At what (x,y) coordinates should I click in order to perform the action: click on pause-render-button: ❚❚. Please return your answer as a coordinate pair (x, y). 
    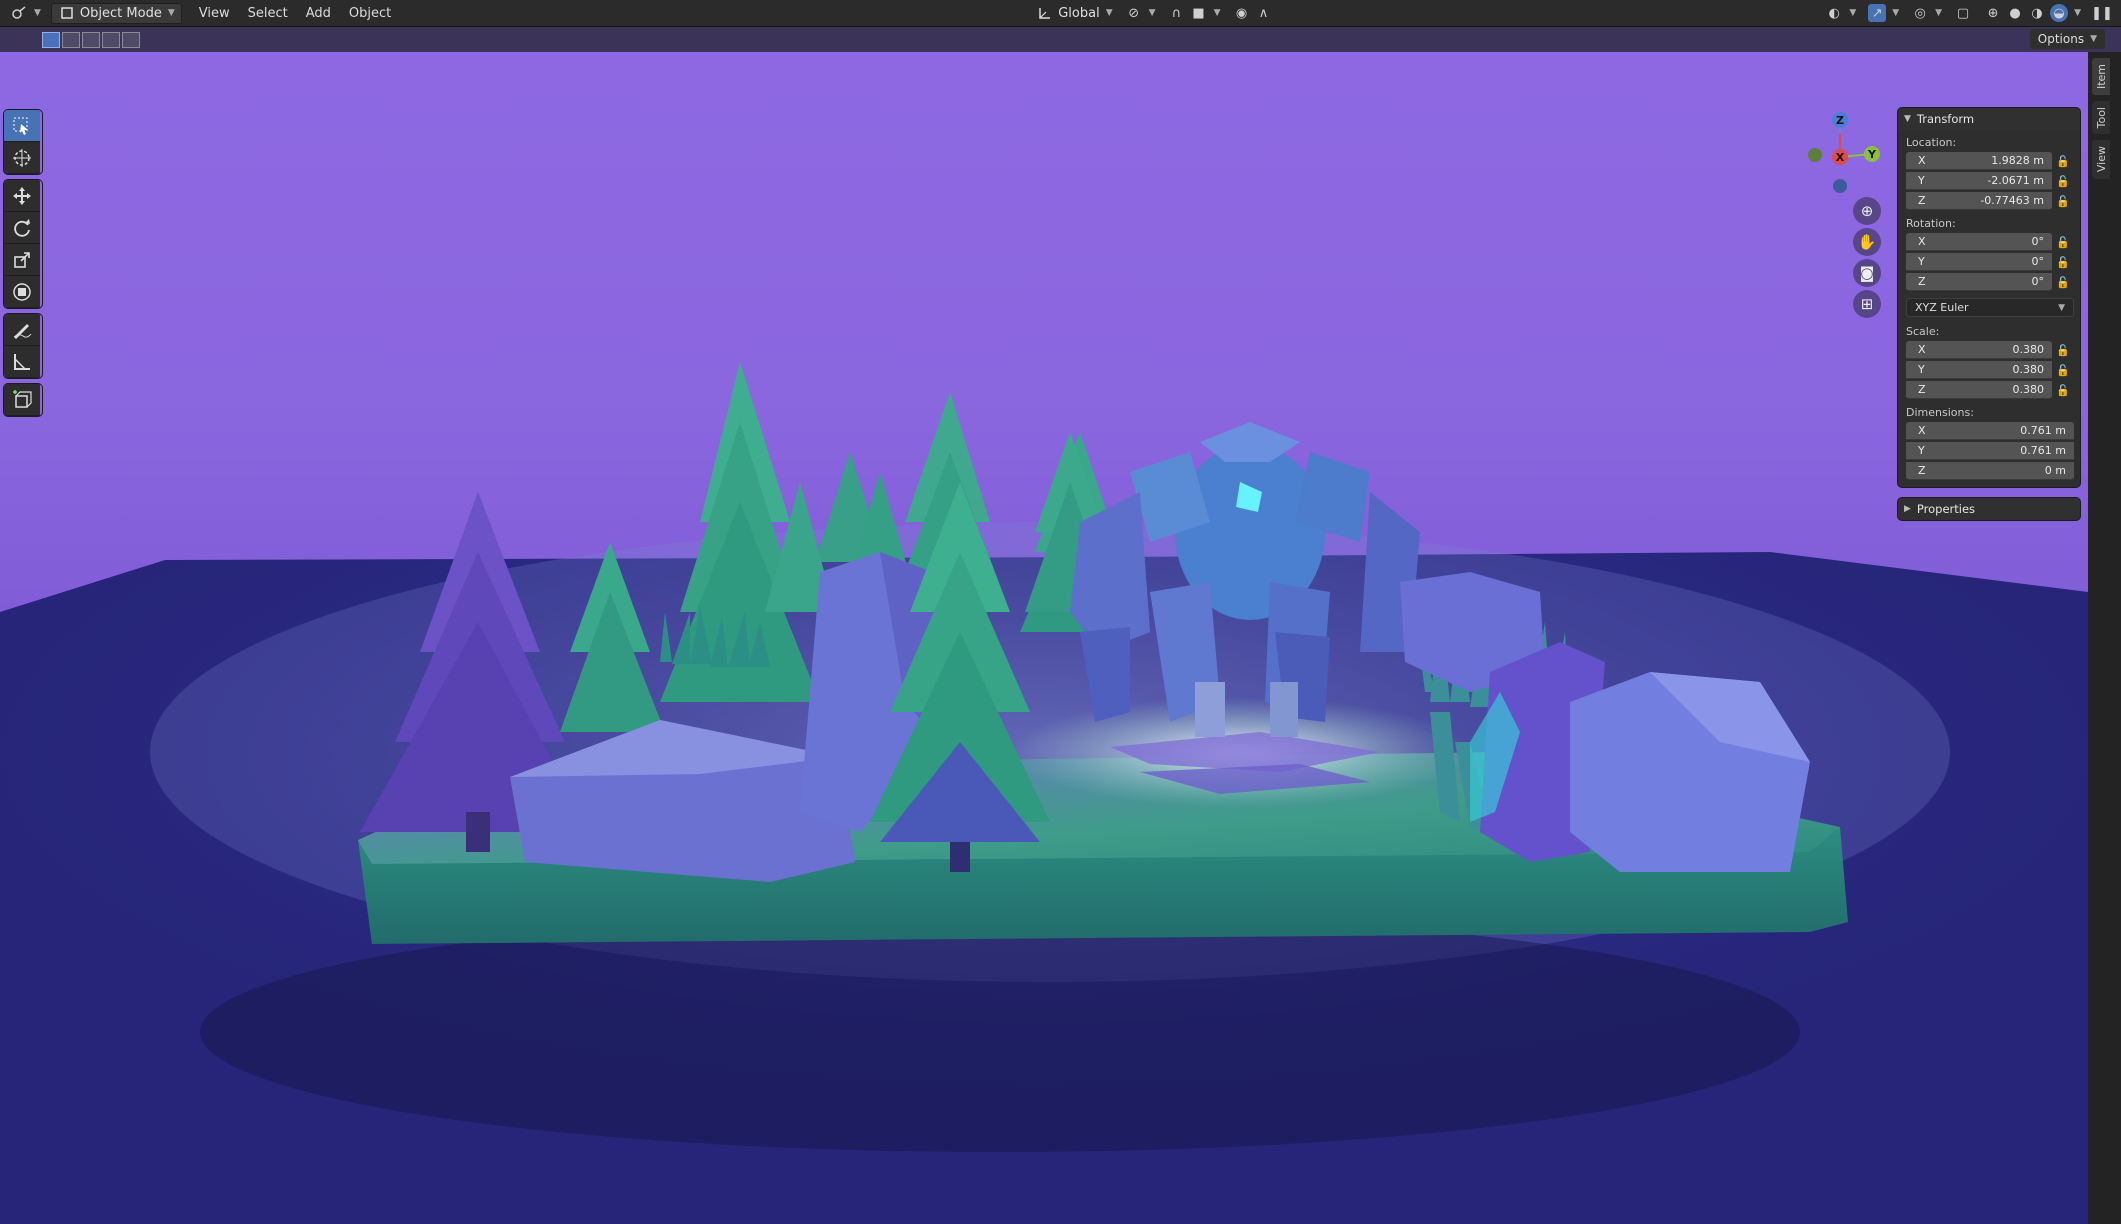
    Looking at the image, I should click on (2102, 13).